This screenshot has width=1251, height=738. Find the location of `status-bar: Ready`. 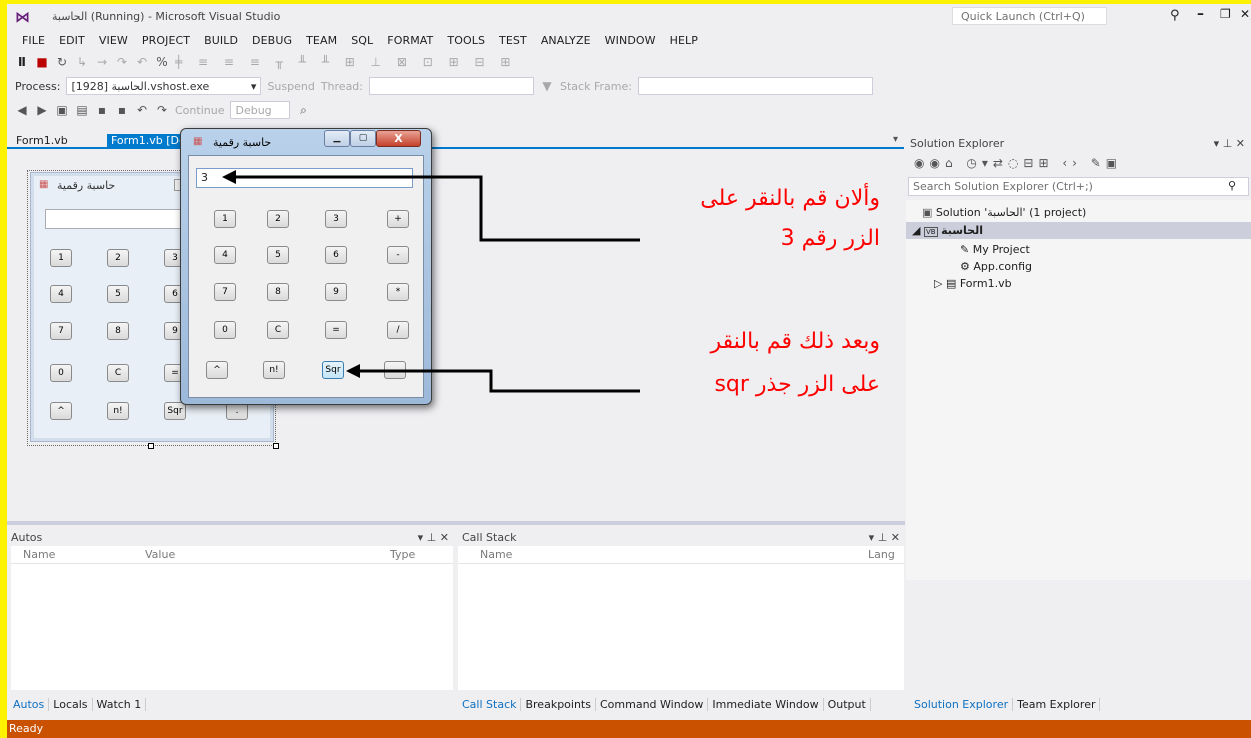

status-bar: Ready is located at coordinates (629, 729).